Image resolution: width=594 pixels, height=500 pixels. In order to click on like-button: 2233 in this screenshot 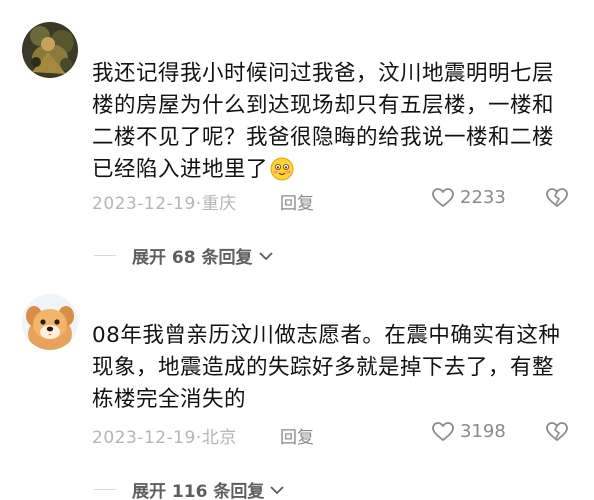, I will do `click(469, 197)`.